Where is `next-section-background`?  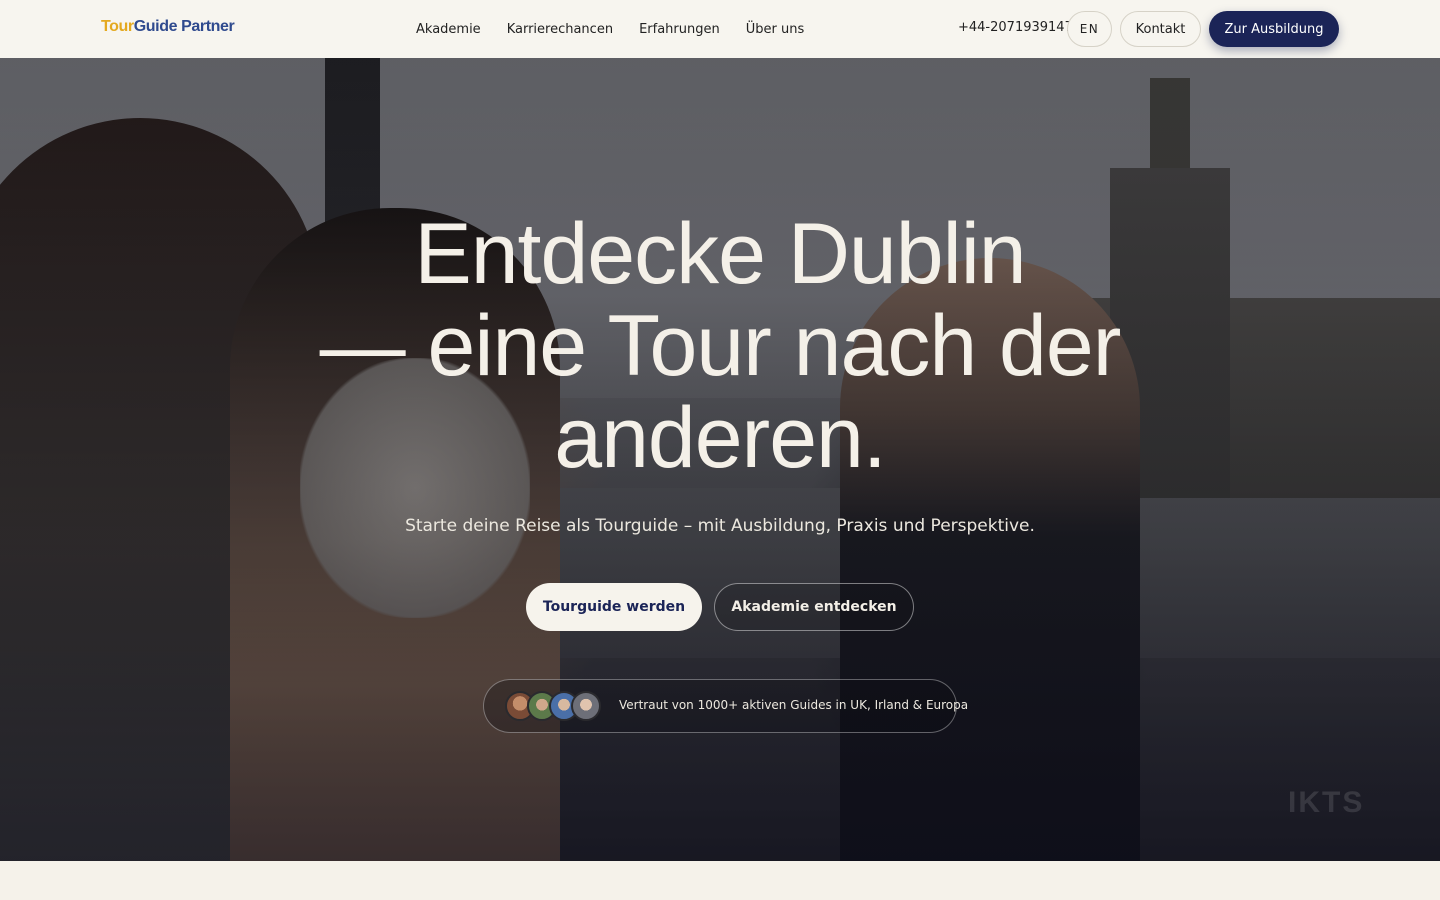
next-section-background is located at coordinates (720, 880).